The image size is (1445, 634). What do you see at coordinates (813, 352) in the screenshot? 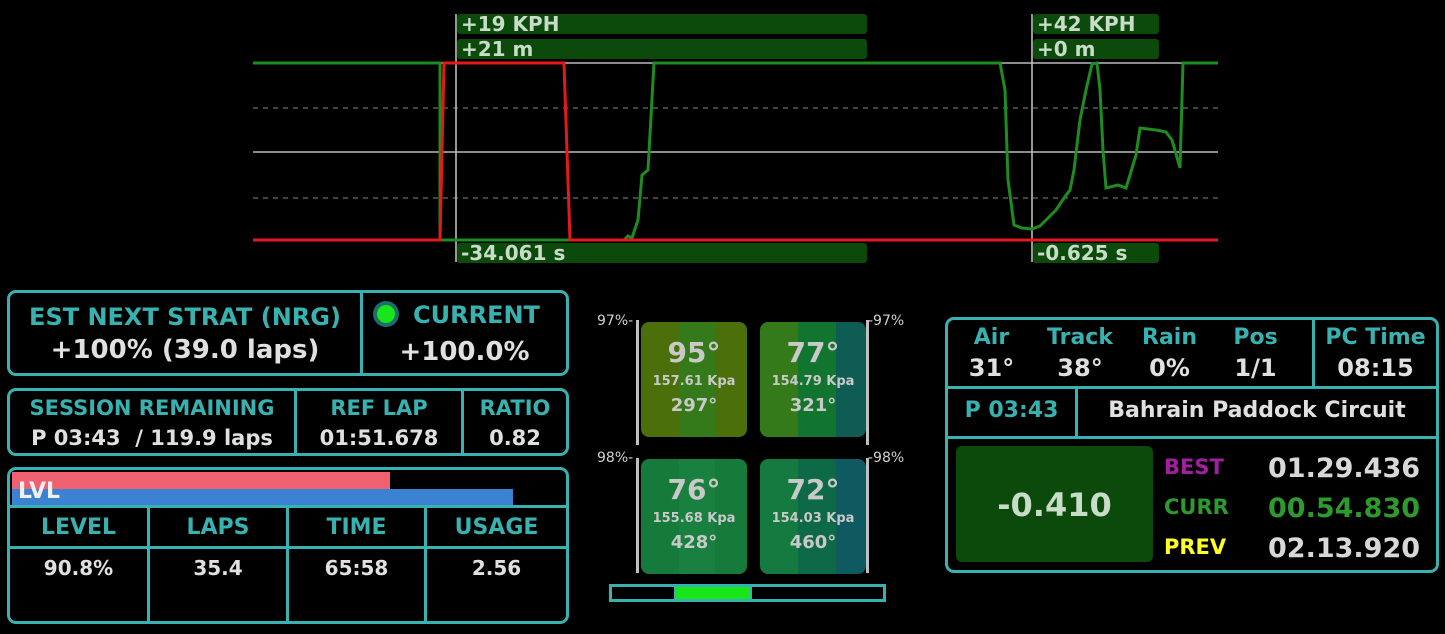
I see `tyre-fr-temp: 77°` at bounding box center [813, 352].